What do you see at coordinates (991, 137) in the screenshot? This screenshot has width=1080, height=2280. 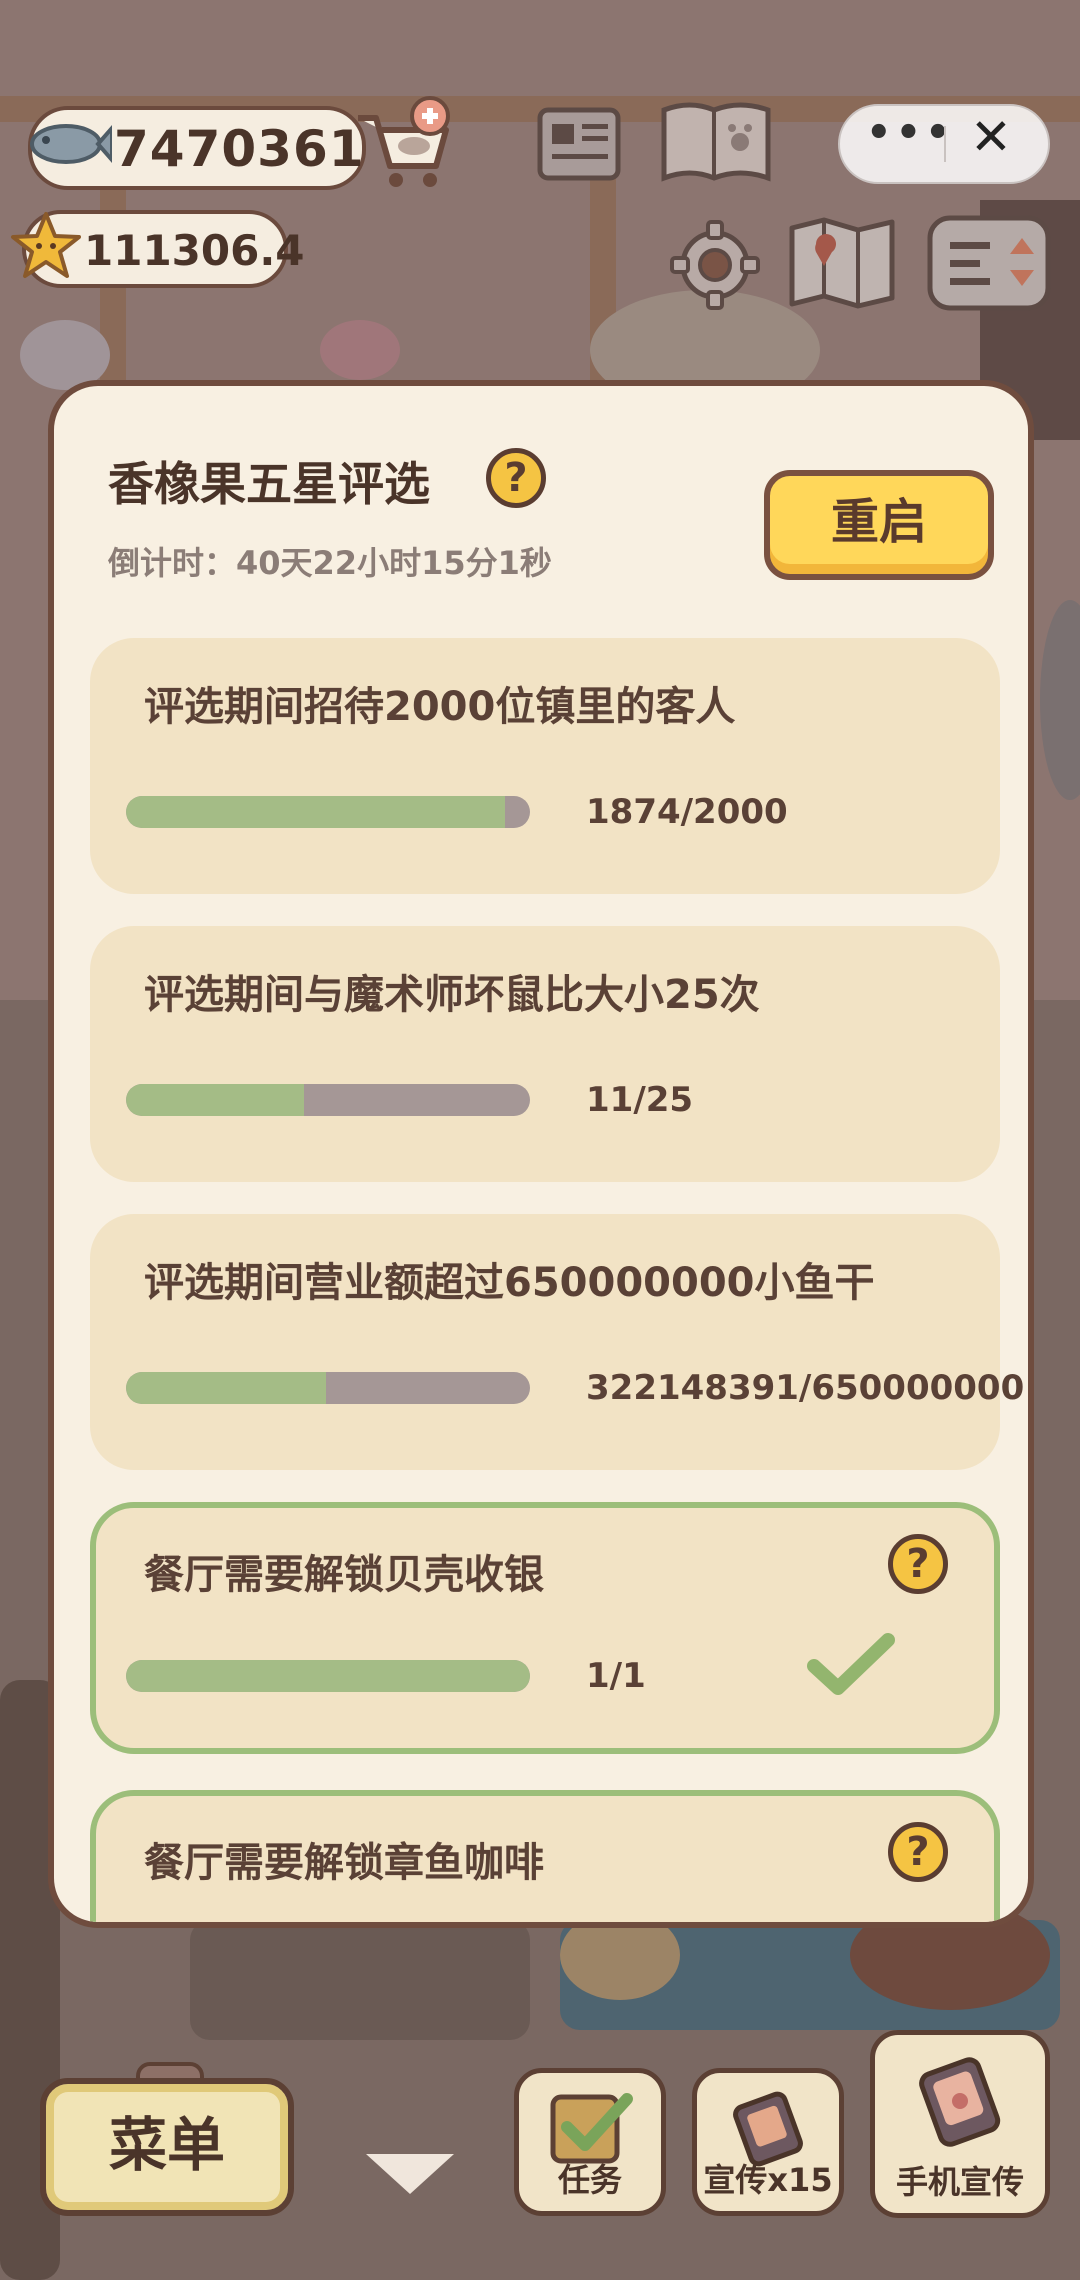 I see `close-mini-program-button: ✕` at bounding box center [991, 137].